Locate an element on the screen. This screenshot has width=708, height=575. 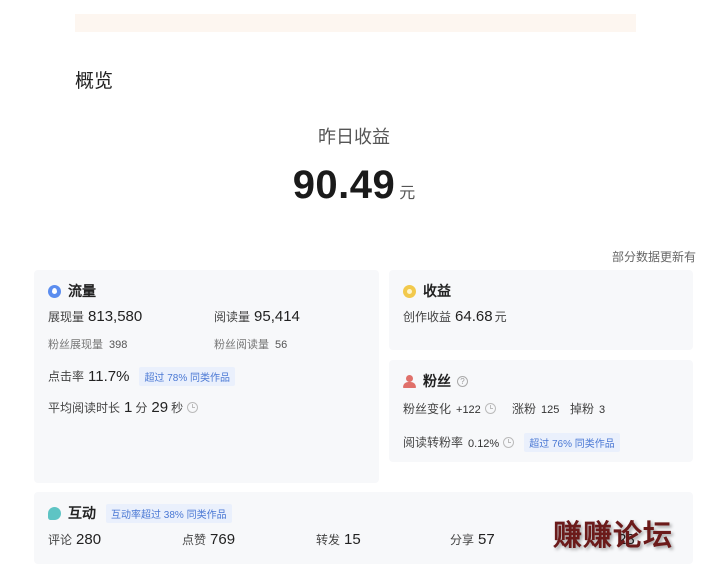
fans-change-value: +122 is located at coordinates (468, 410).